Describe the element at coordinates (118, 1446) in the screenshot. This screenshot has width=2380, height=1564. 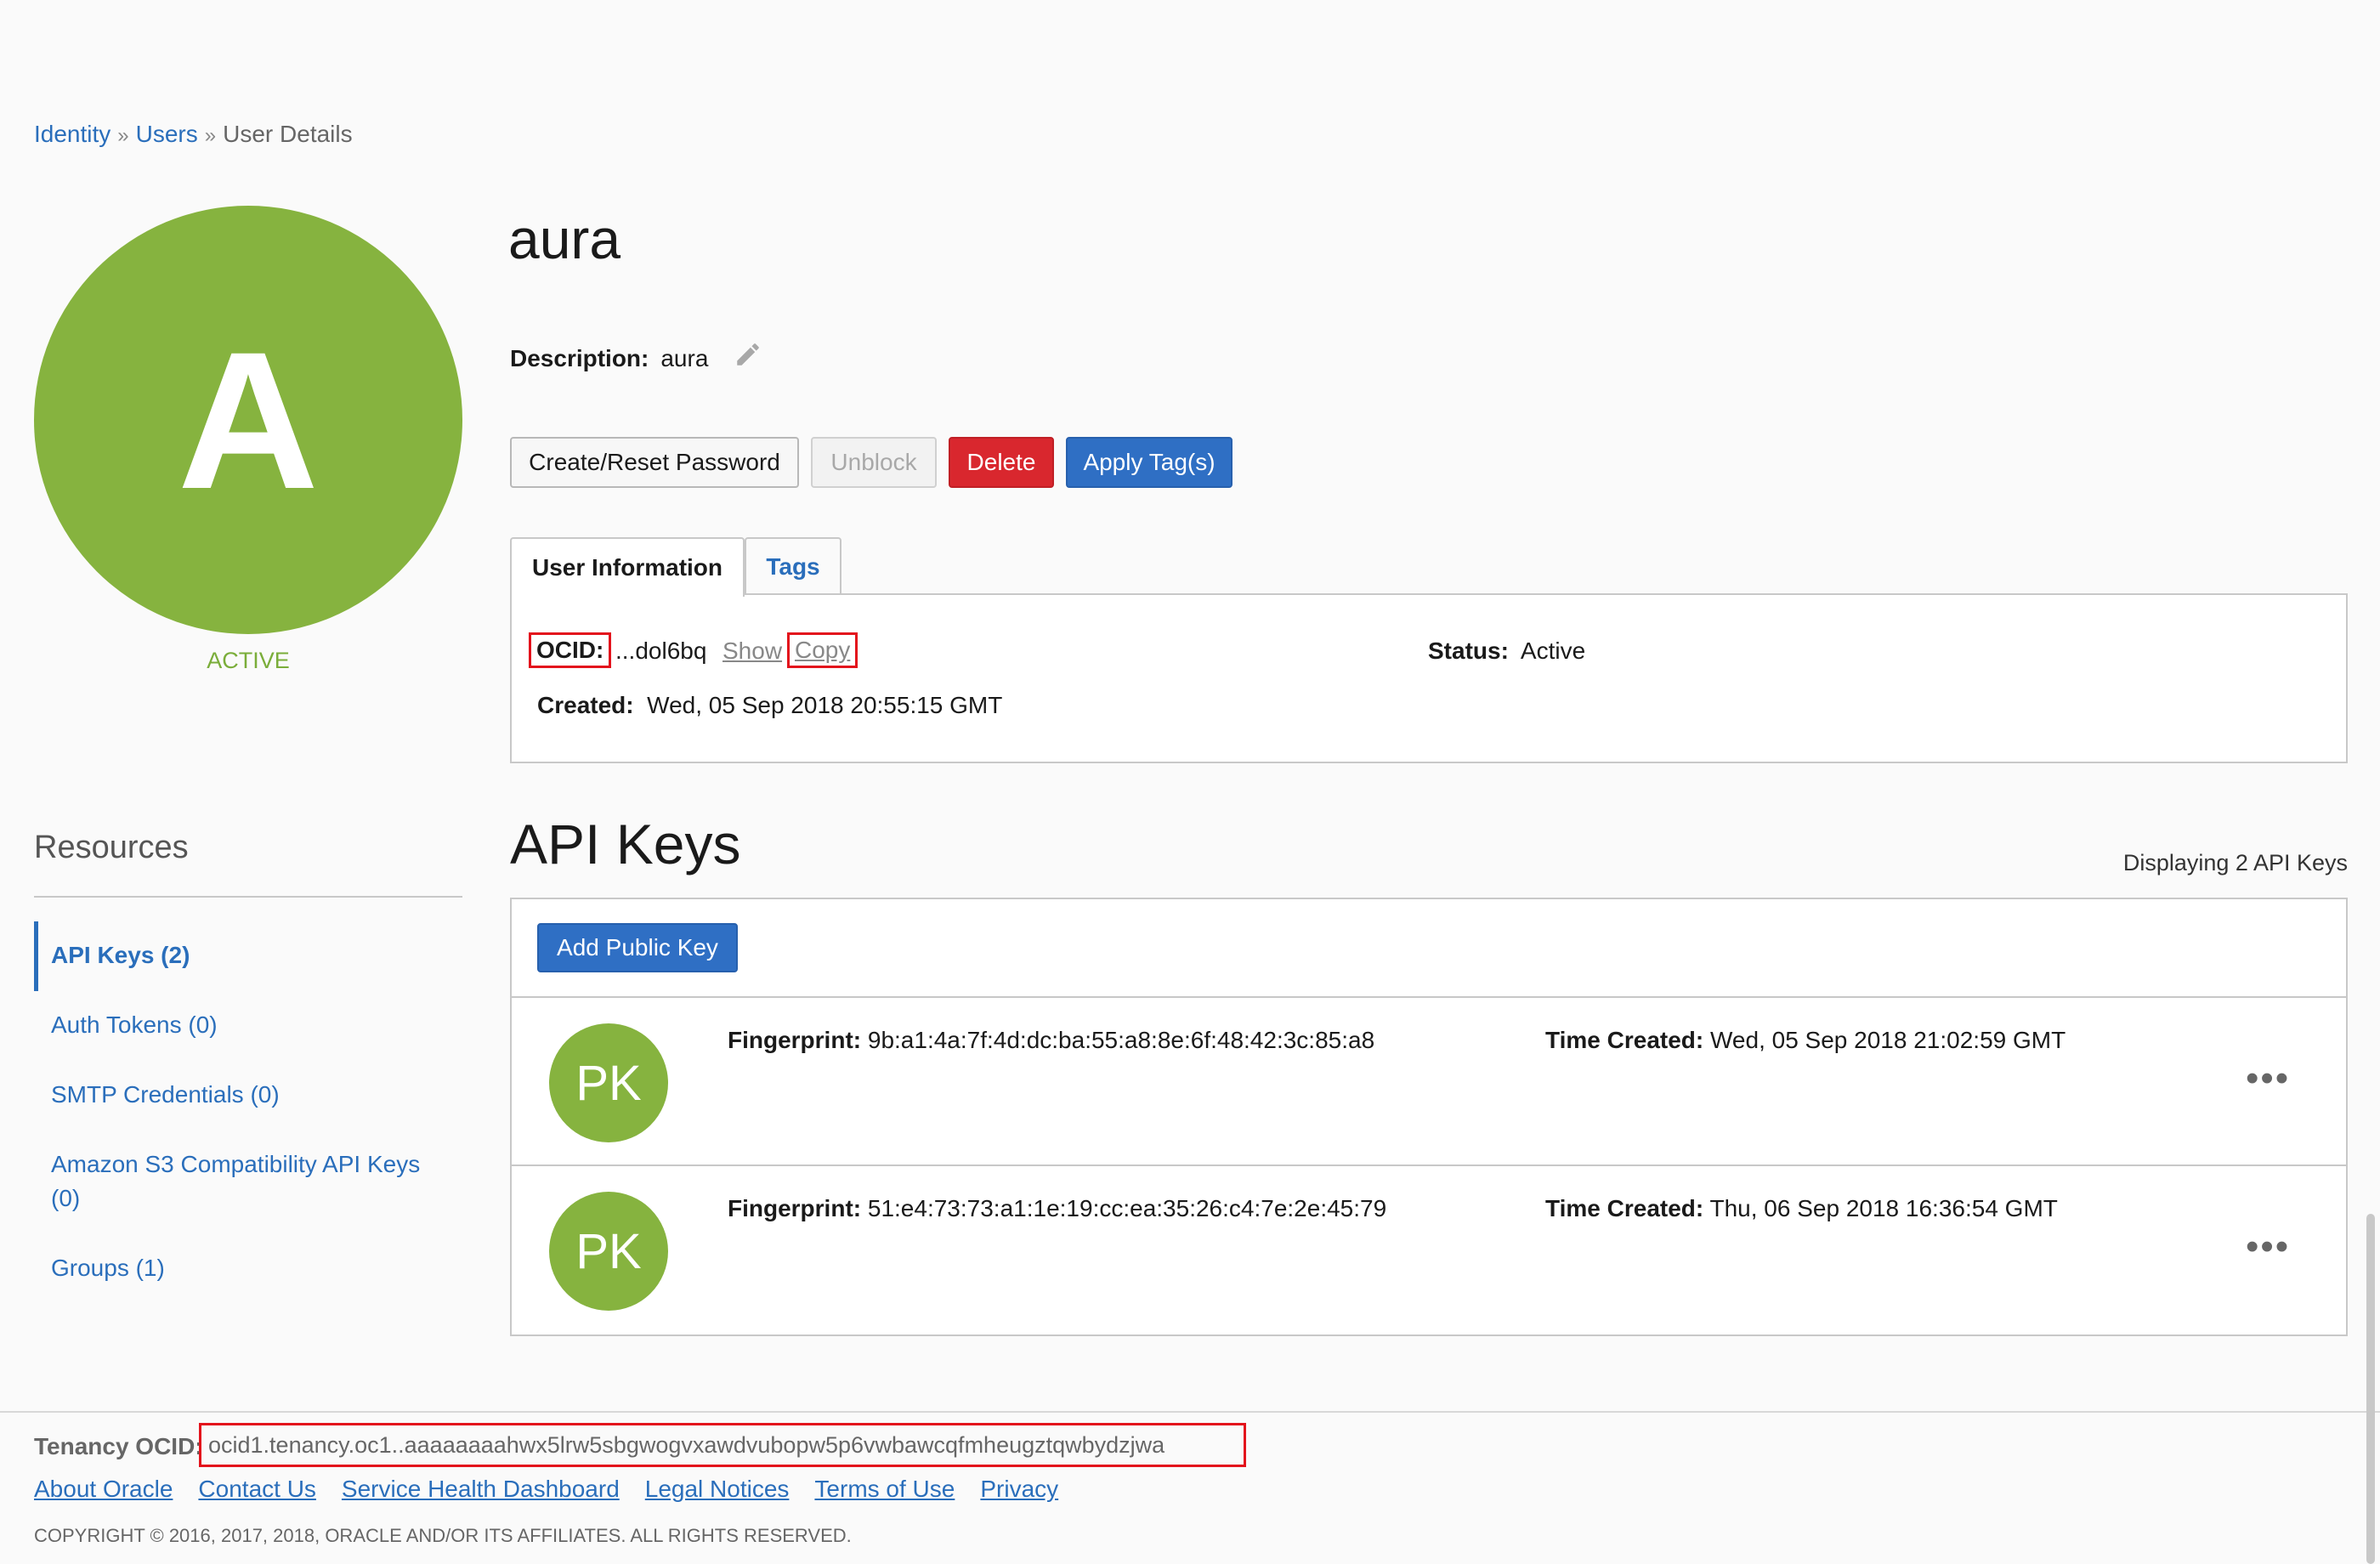
I see `tenancy-ocid-label: Tenancy OCID:` at that location.